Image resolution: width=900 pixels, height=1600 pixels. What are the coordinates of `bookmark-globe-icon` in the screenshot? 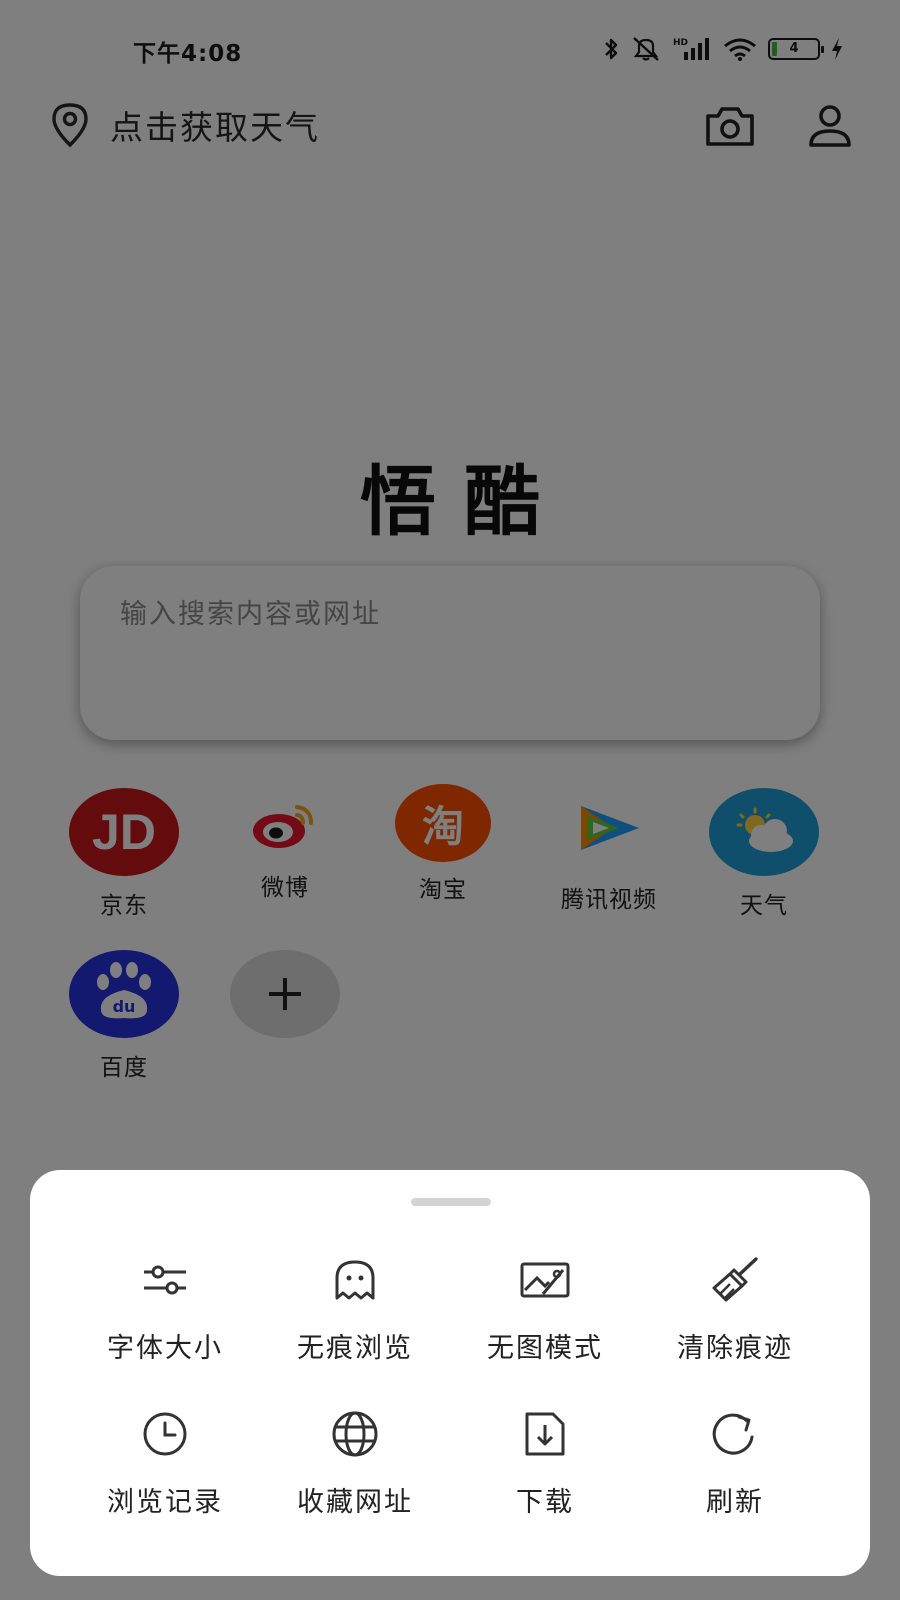 It's located at (355, 1434).